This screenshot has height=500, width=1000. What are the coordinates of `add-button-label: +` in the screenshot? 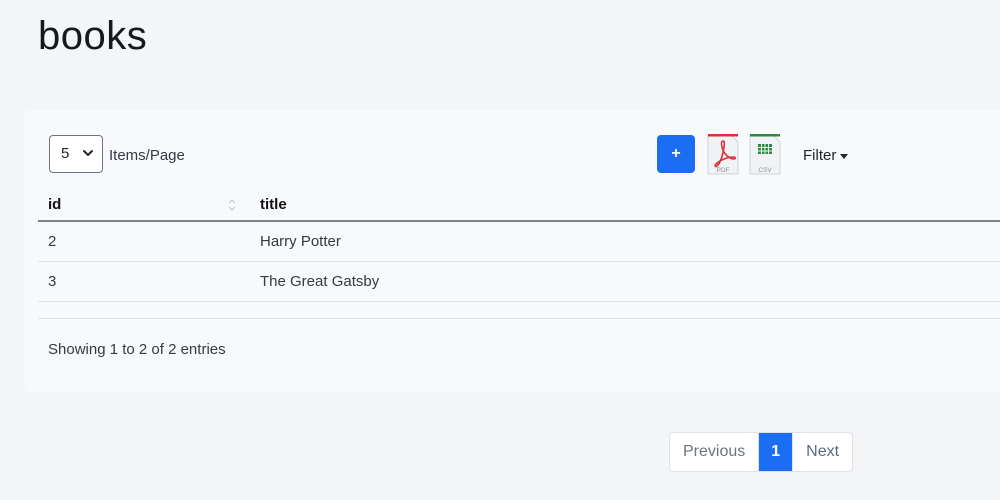 It's located at (676, 153).